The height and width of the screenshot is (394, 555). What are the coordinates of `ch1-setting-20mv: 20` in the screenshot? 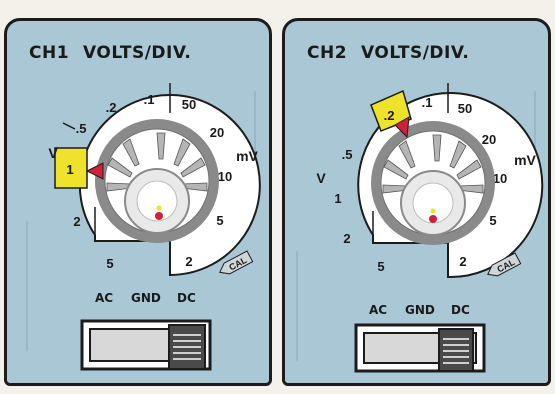 It's located at (217, 132).